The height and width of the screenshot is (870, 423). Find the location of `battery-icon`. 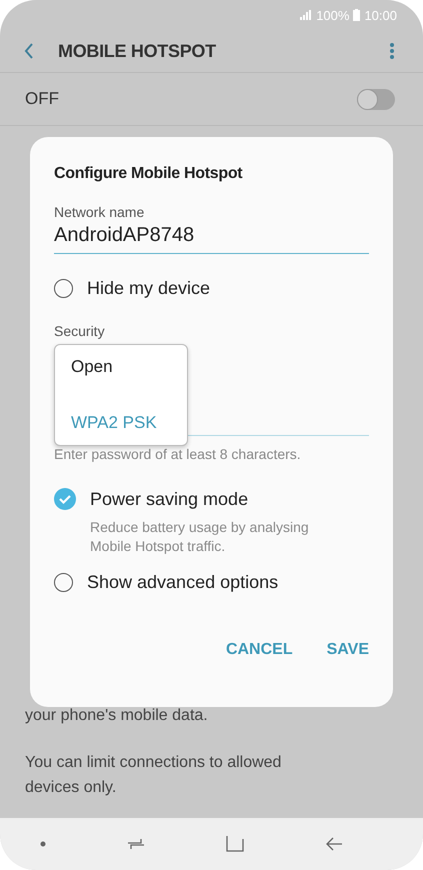

battery-icon is located at coordinates (356, 15).